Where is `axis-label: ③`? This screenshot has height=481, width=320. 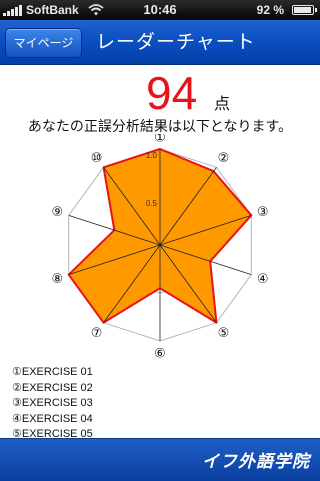
axis-label: ③ is located at coordinates (263, 212).